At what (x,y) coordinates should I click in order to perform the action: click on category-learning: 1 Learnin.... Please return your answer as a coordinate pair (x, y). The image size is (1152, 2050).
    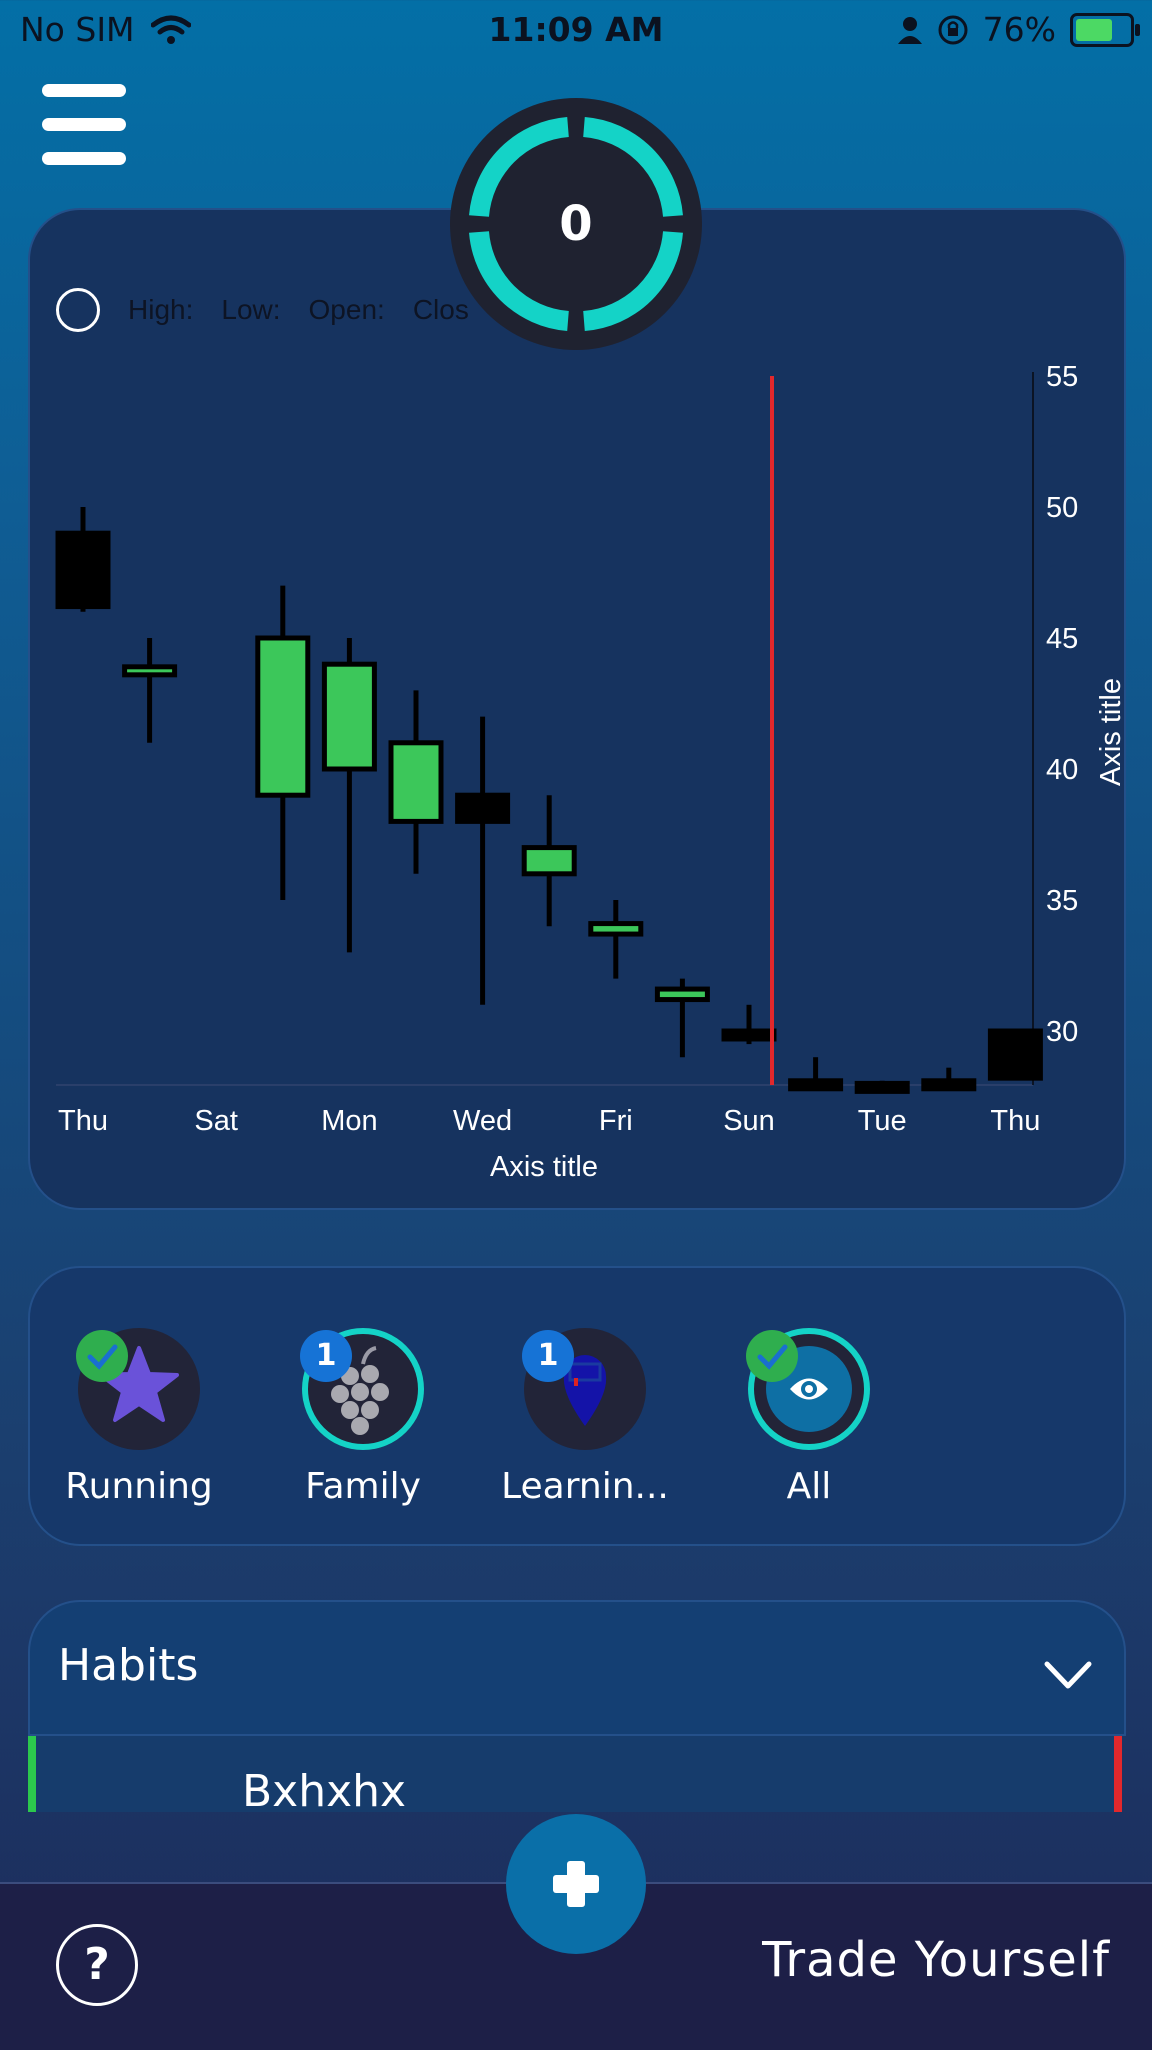
    Looking at the image, I should click on (585, 1417).